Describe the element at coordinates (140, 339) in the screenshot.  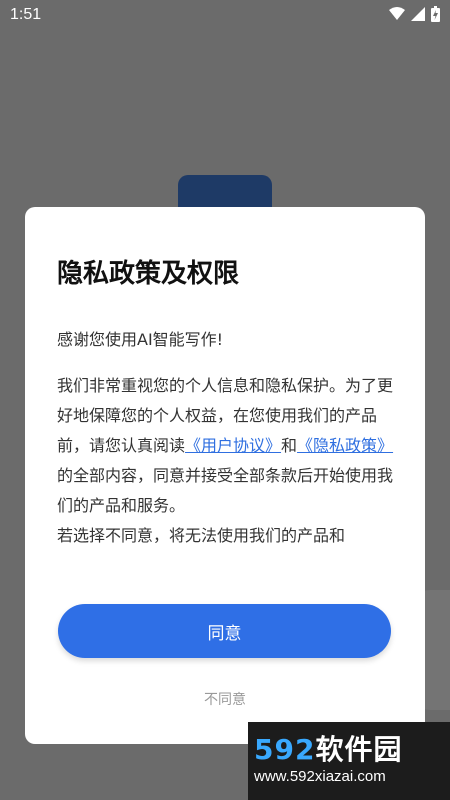
I see `greeting-text: 感谢您使用AI智能写作!` at that location.